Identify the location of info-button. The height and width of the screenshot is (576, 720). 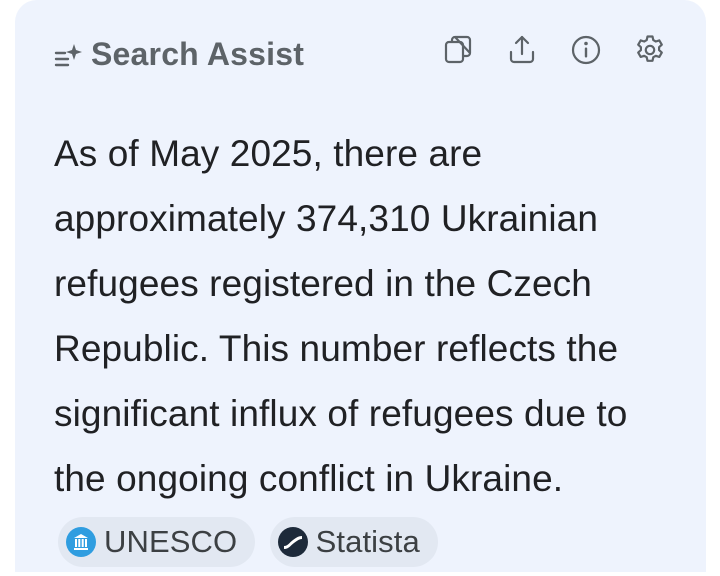
(586, 50).